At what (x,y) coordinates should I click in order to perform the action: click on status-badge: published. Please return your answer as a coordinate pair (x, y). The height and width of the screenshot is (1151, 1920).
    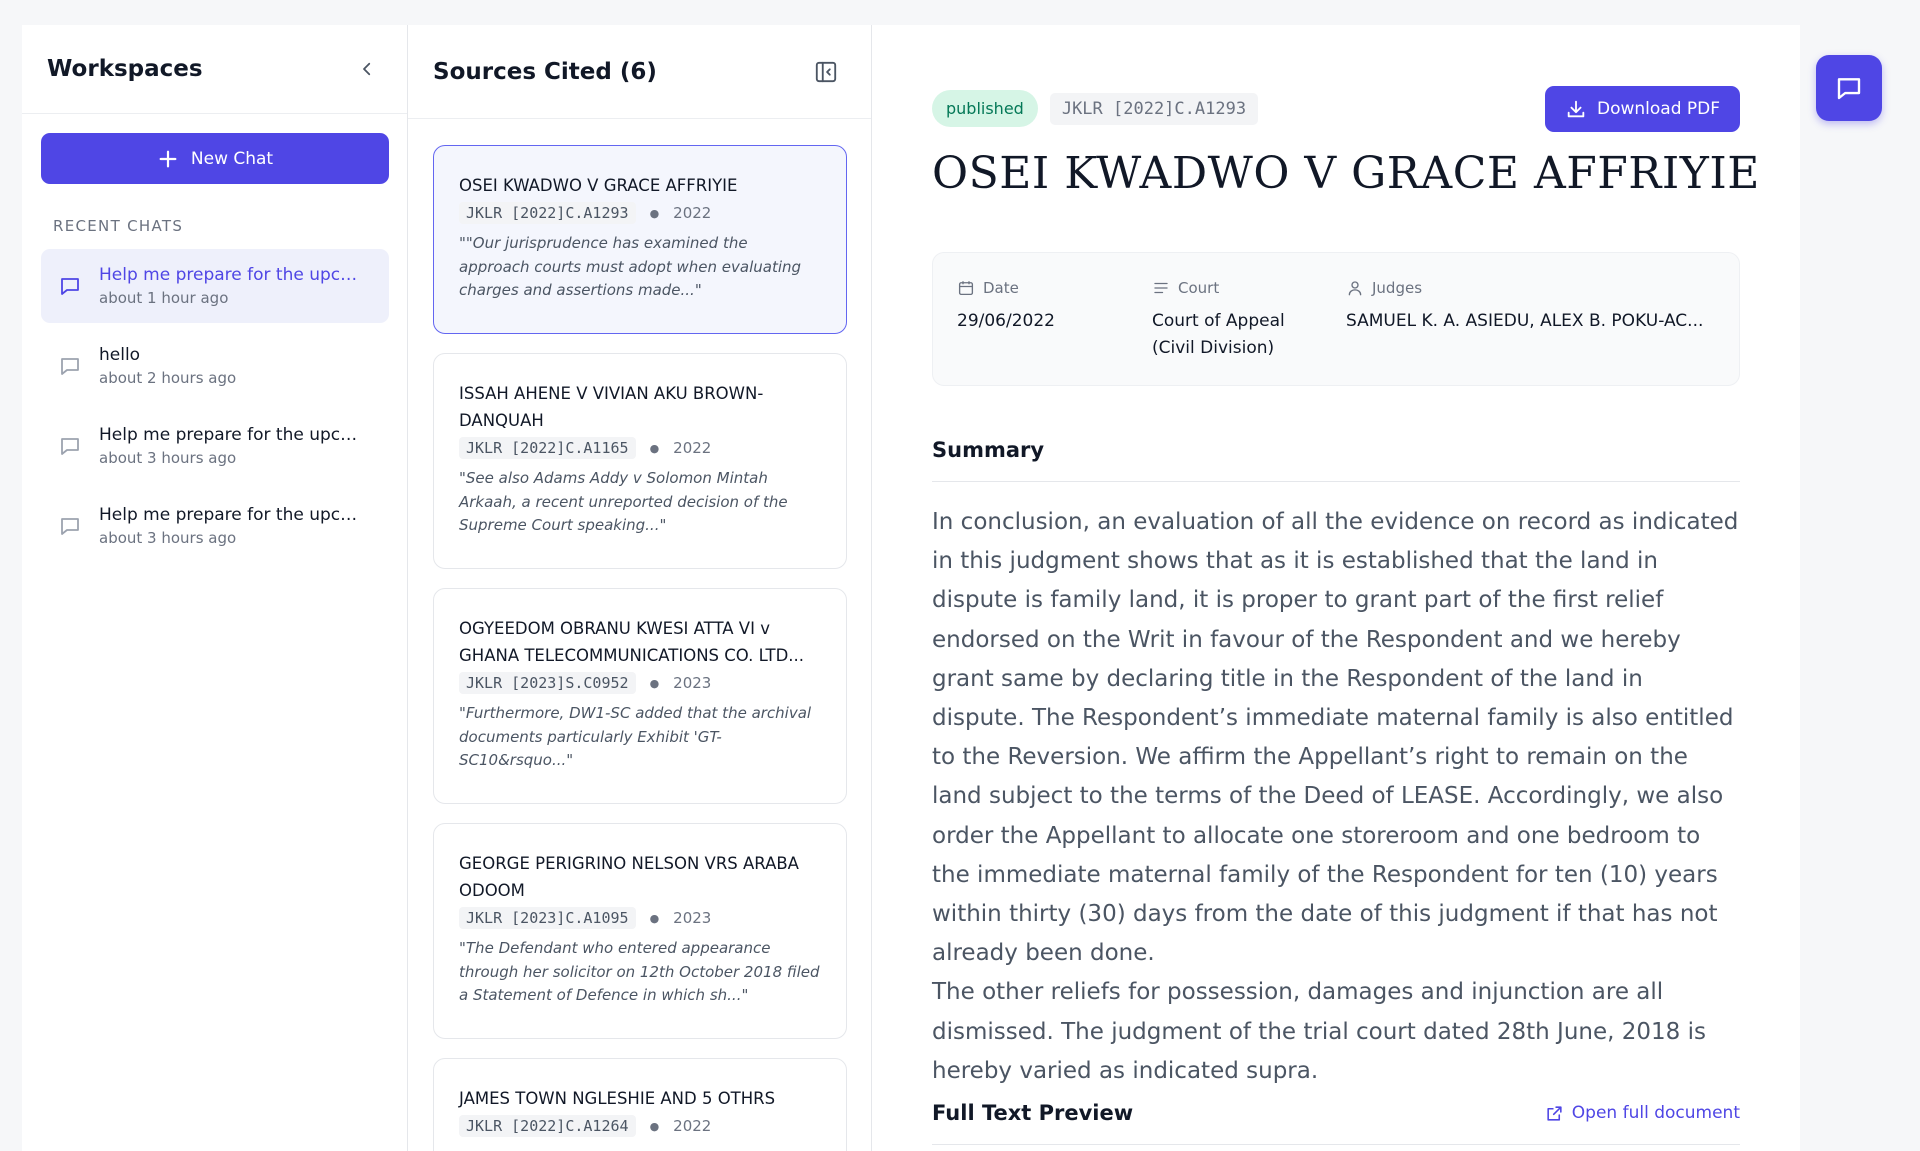
    Looking at the image, I should click on (985, 108).